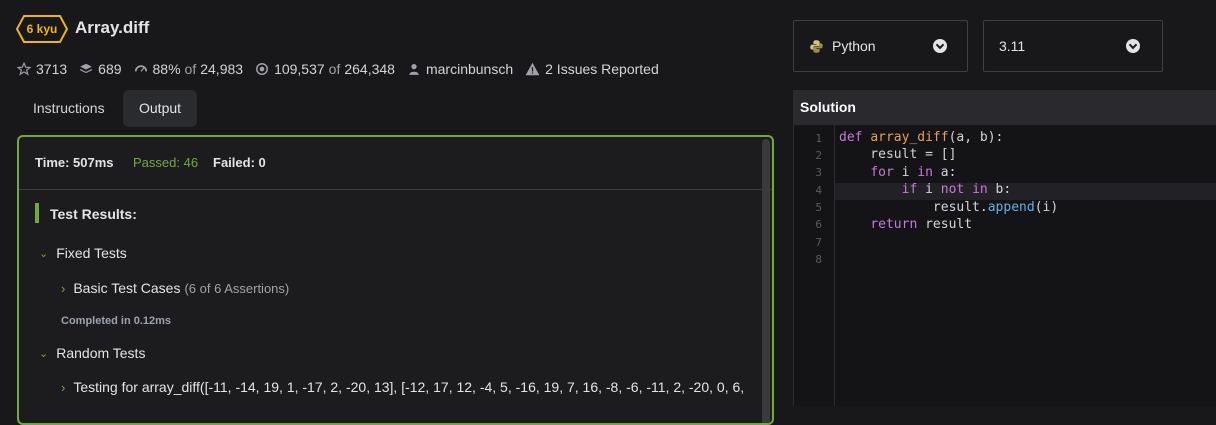 The width and height of the screenshot is (1216, 425). I want to click on line-number-gutter: 1 2 3 4 5 6 7 8, so click(814, 265).